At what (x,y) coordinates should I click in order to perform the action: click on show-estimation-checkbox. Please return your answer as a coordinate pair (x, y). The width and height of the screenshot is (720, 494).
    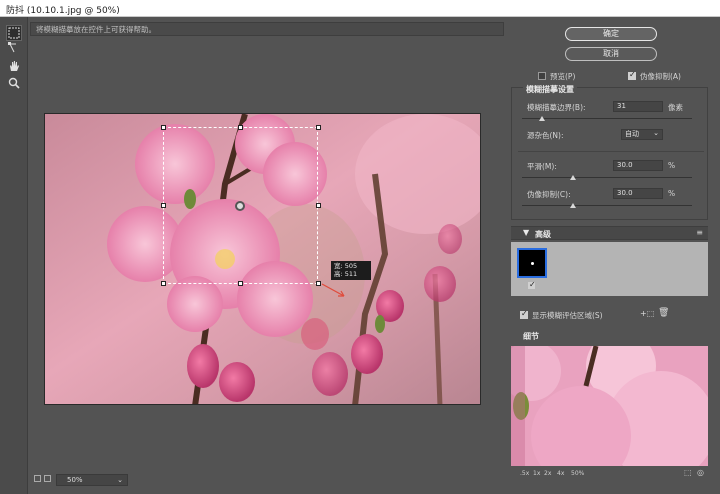
    Looking at the image, I should click on (524, 314).